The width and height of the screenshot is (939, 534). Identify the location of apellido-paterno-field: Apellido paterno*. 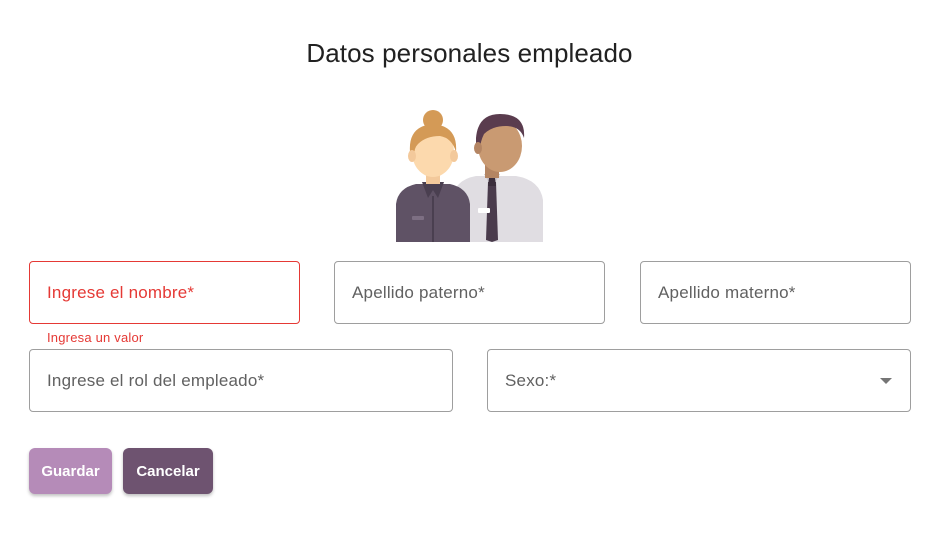
(469, 292).